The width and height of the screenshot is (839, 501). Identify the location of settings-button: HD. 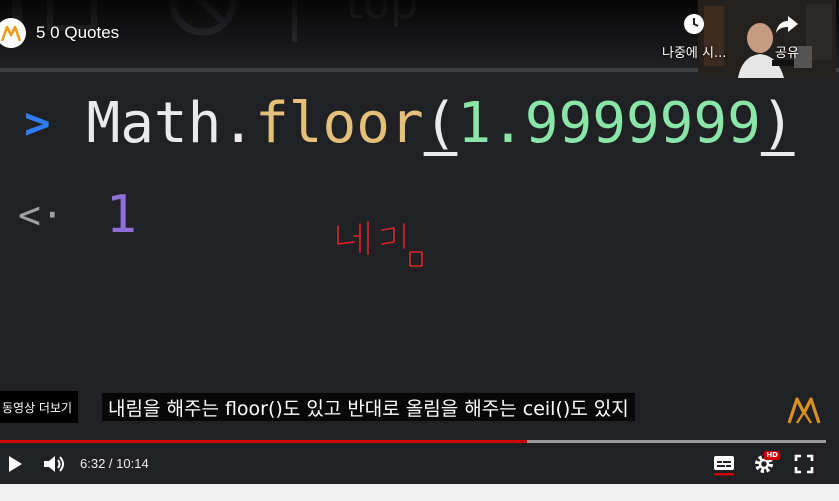
(765, 464).